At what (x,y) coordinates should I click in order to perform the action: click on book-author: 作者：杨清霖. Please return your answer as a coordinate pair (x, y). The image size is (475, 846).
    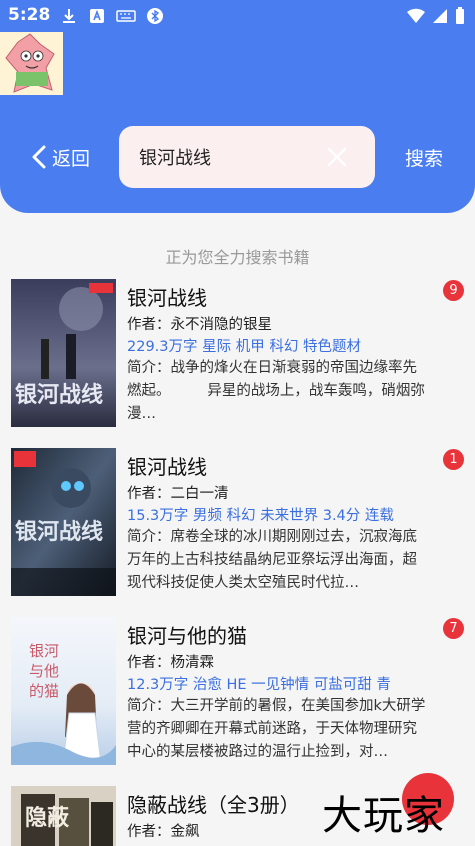
    Looking at the image, I should click on (170, 663).